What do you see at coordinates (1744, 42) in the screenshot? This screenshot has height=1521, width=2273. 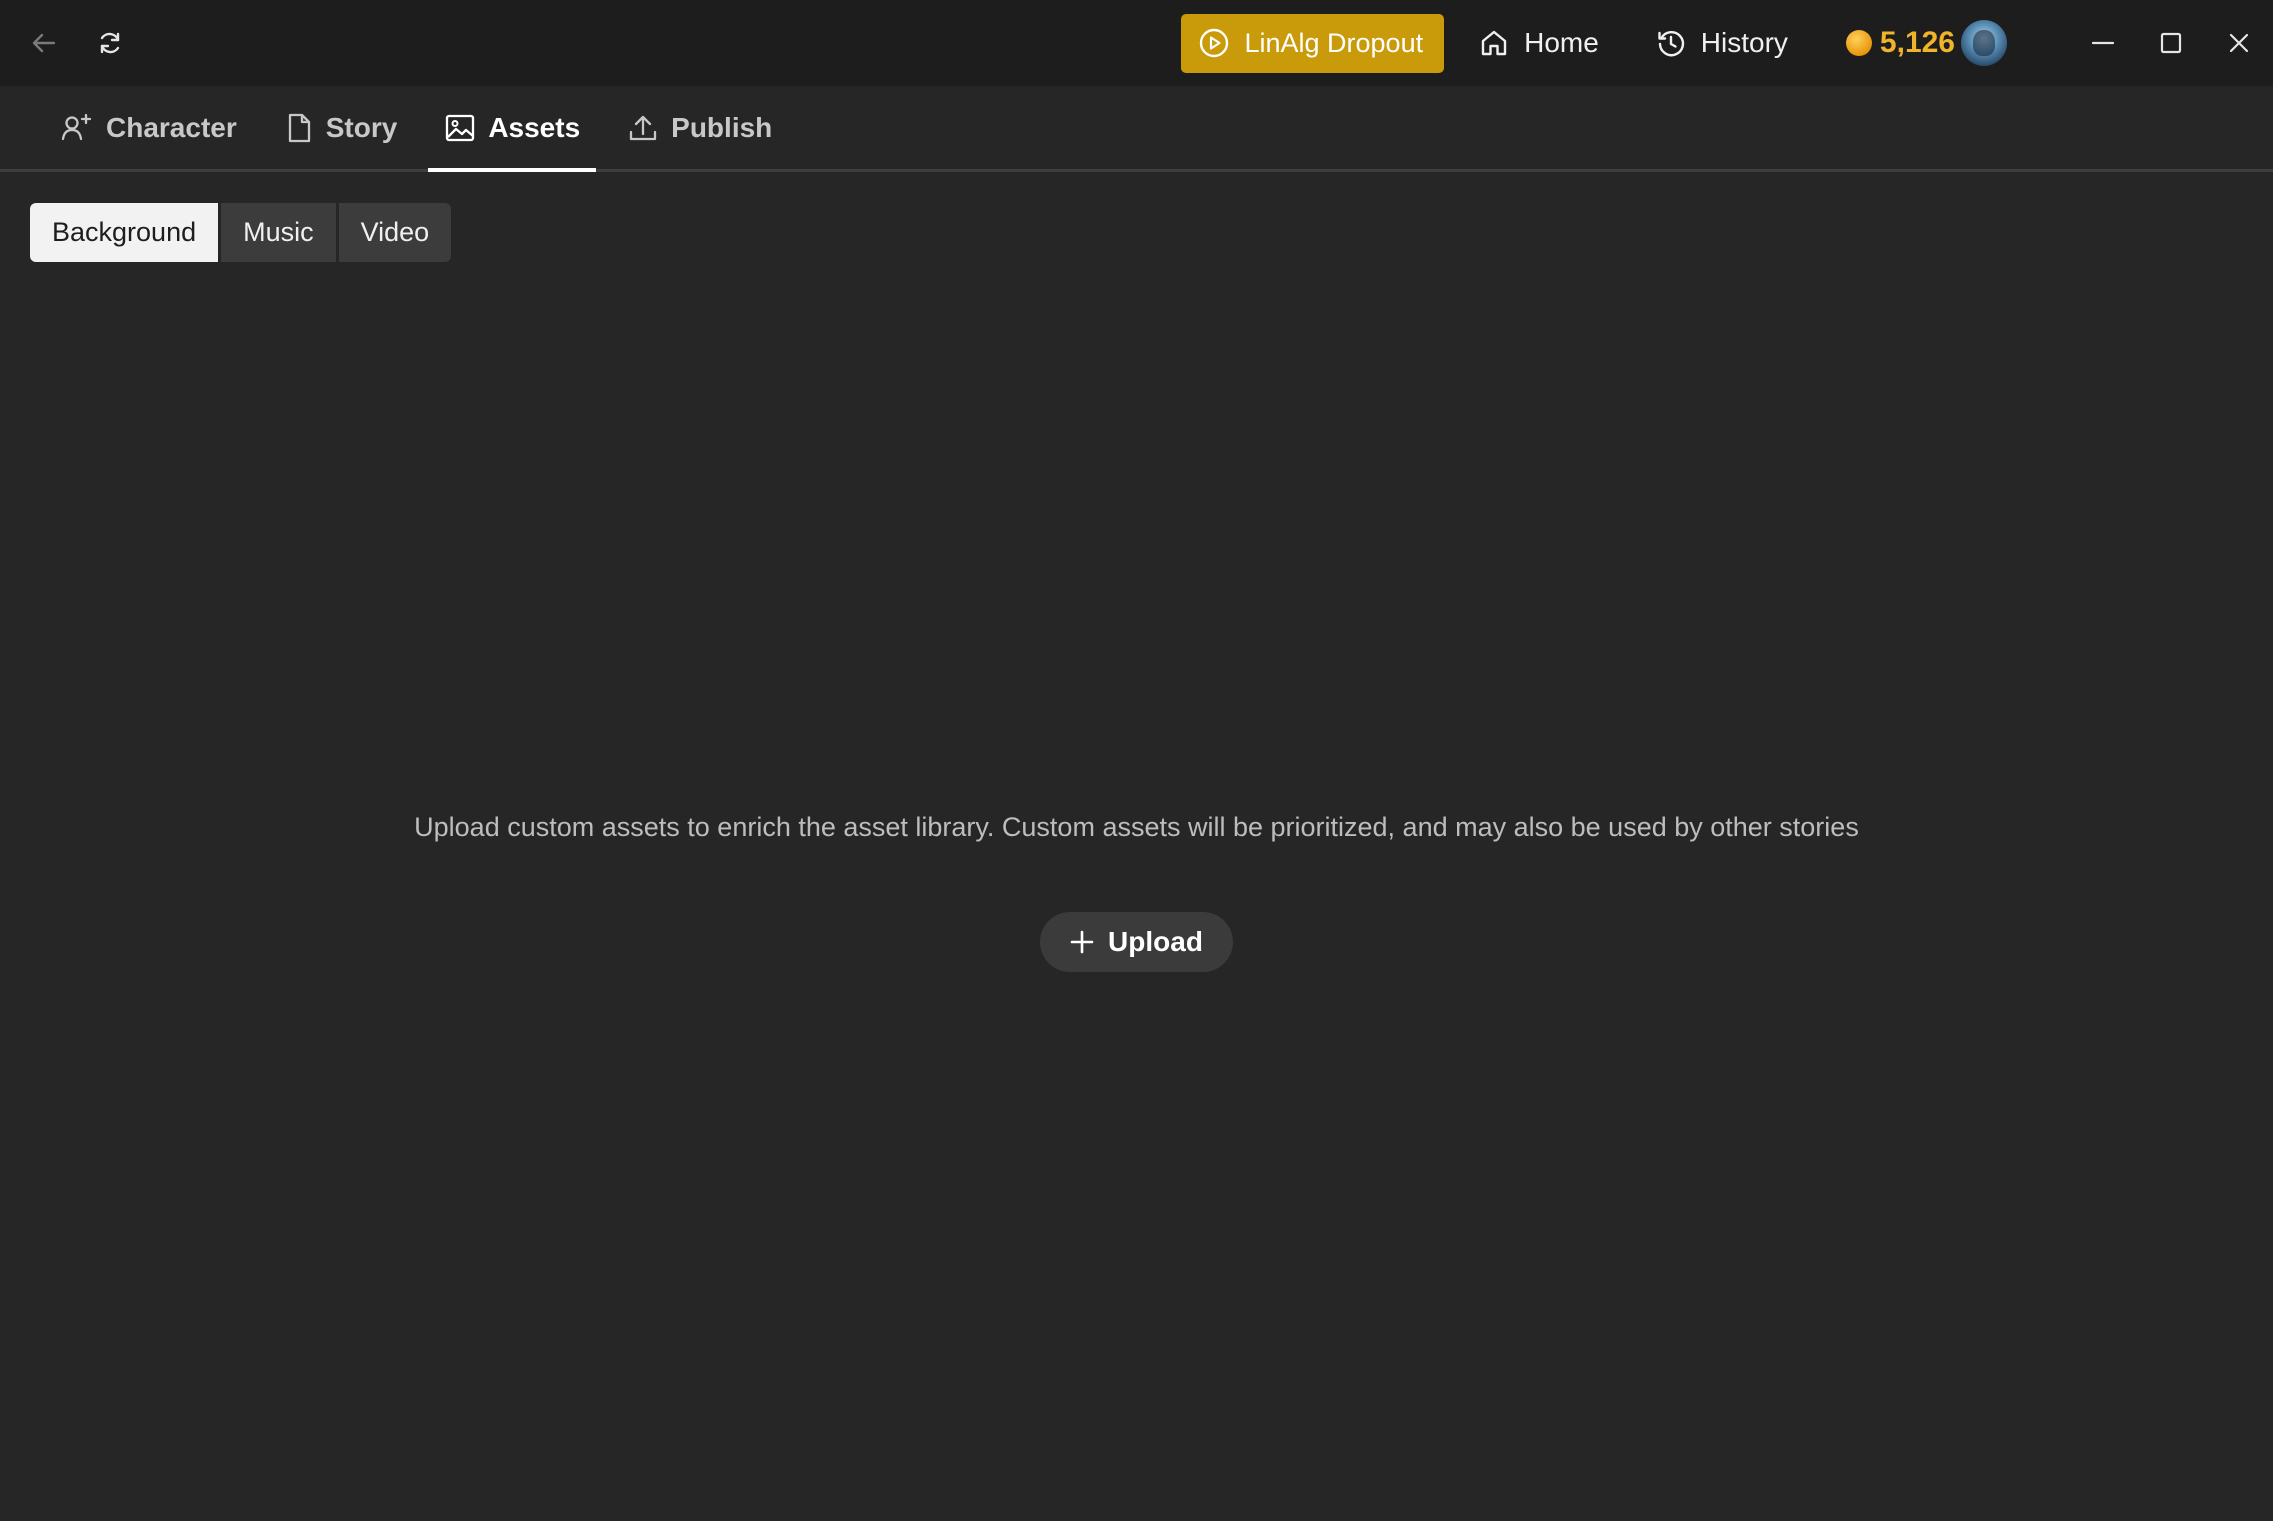 I see `history-label: History` at bounding box center [1744, 42].